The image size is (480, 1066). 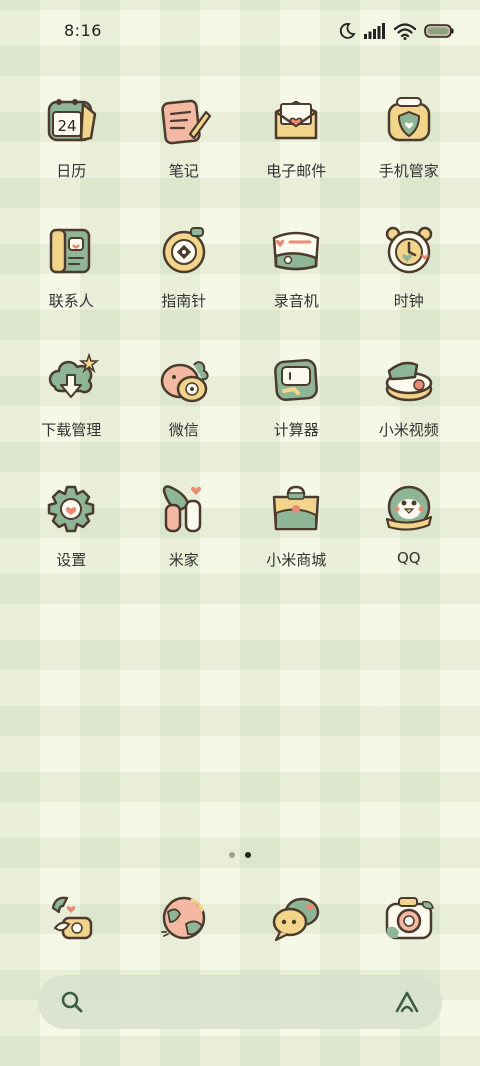 I want to click on app-label: QQ, so click(x=408, y=557).